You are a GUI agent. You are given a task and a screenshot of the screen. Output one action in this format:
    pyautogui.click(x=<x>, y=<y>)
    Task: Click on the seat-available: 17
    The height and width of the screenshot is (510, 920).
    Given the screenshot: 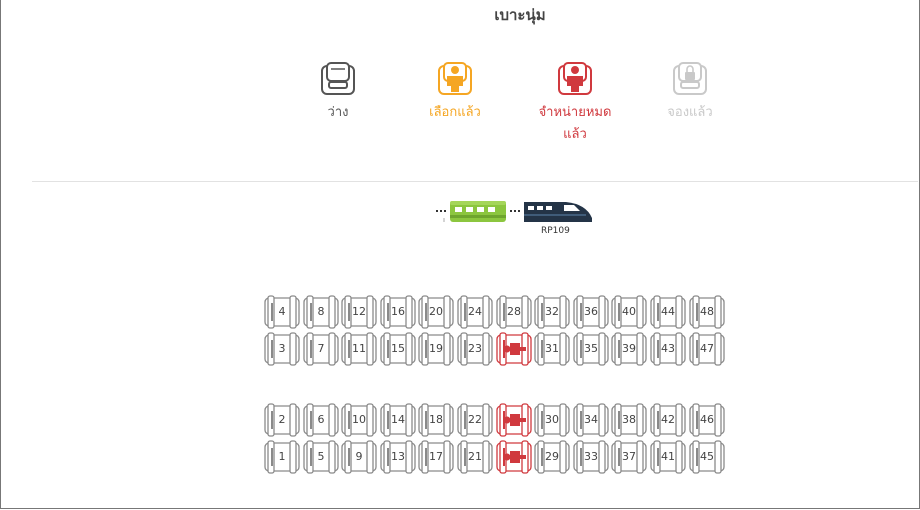 What is the action you would take?
    pyautogui.click(x=436, y=457)
    